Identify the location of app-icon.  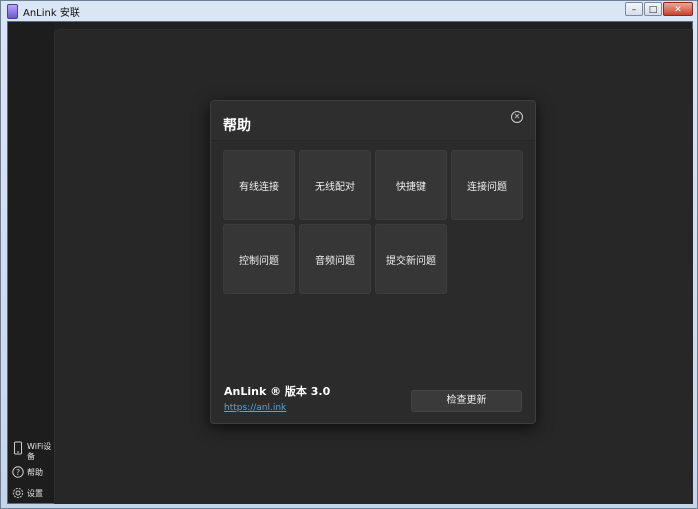
(12, 11).